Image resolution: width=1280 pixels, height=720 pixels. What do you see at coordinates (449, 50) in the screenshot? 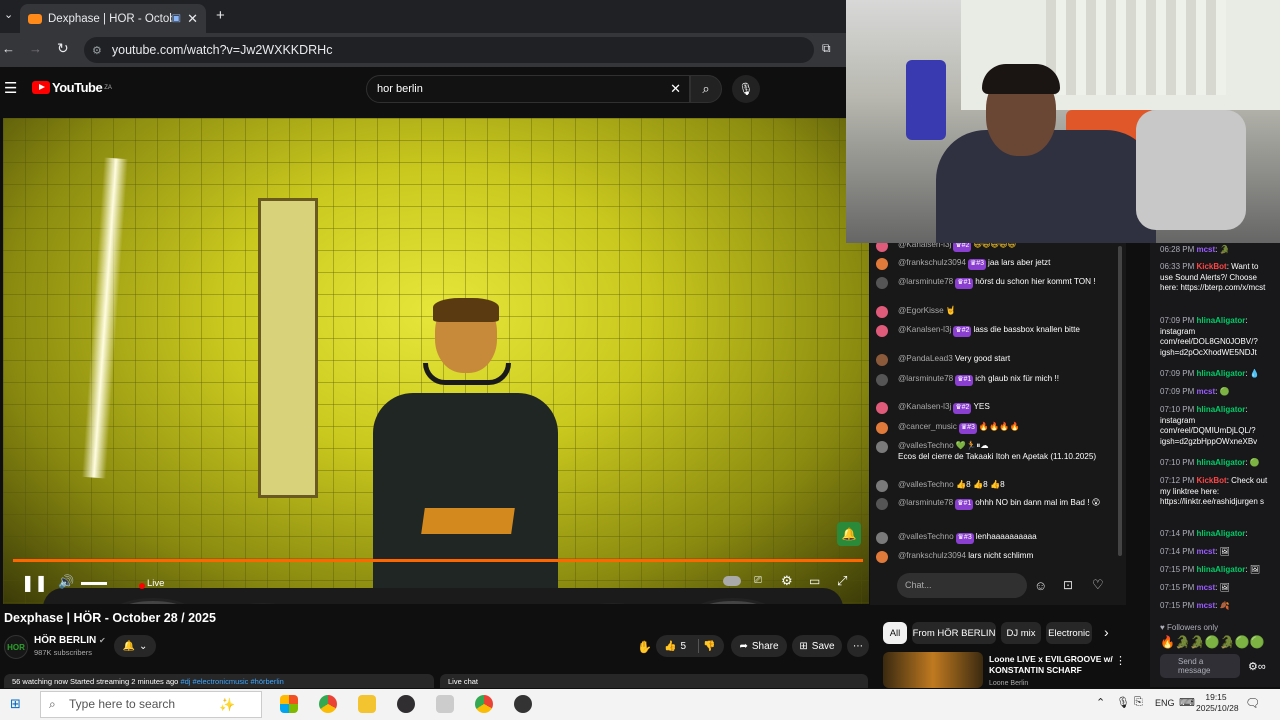
I see `address-bar: ⚙ youtube.com/watch?v=Jw2WXKKDRHc` at bounding box center [449, 50].